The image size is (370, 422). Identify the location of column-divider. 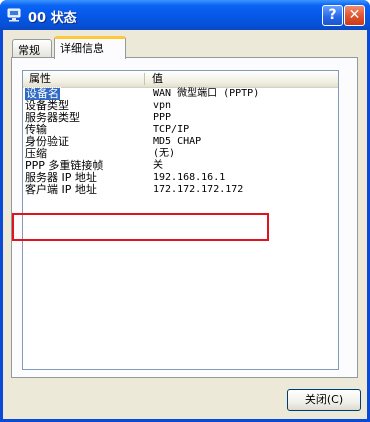
(144, 79).